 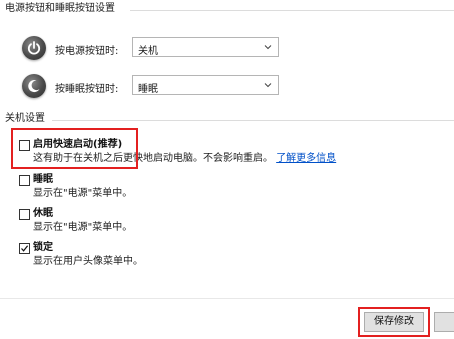 I want to click on power-button-label: 按电源按钮时:, so click(x=87, y=51).